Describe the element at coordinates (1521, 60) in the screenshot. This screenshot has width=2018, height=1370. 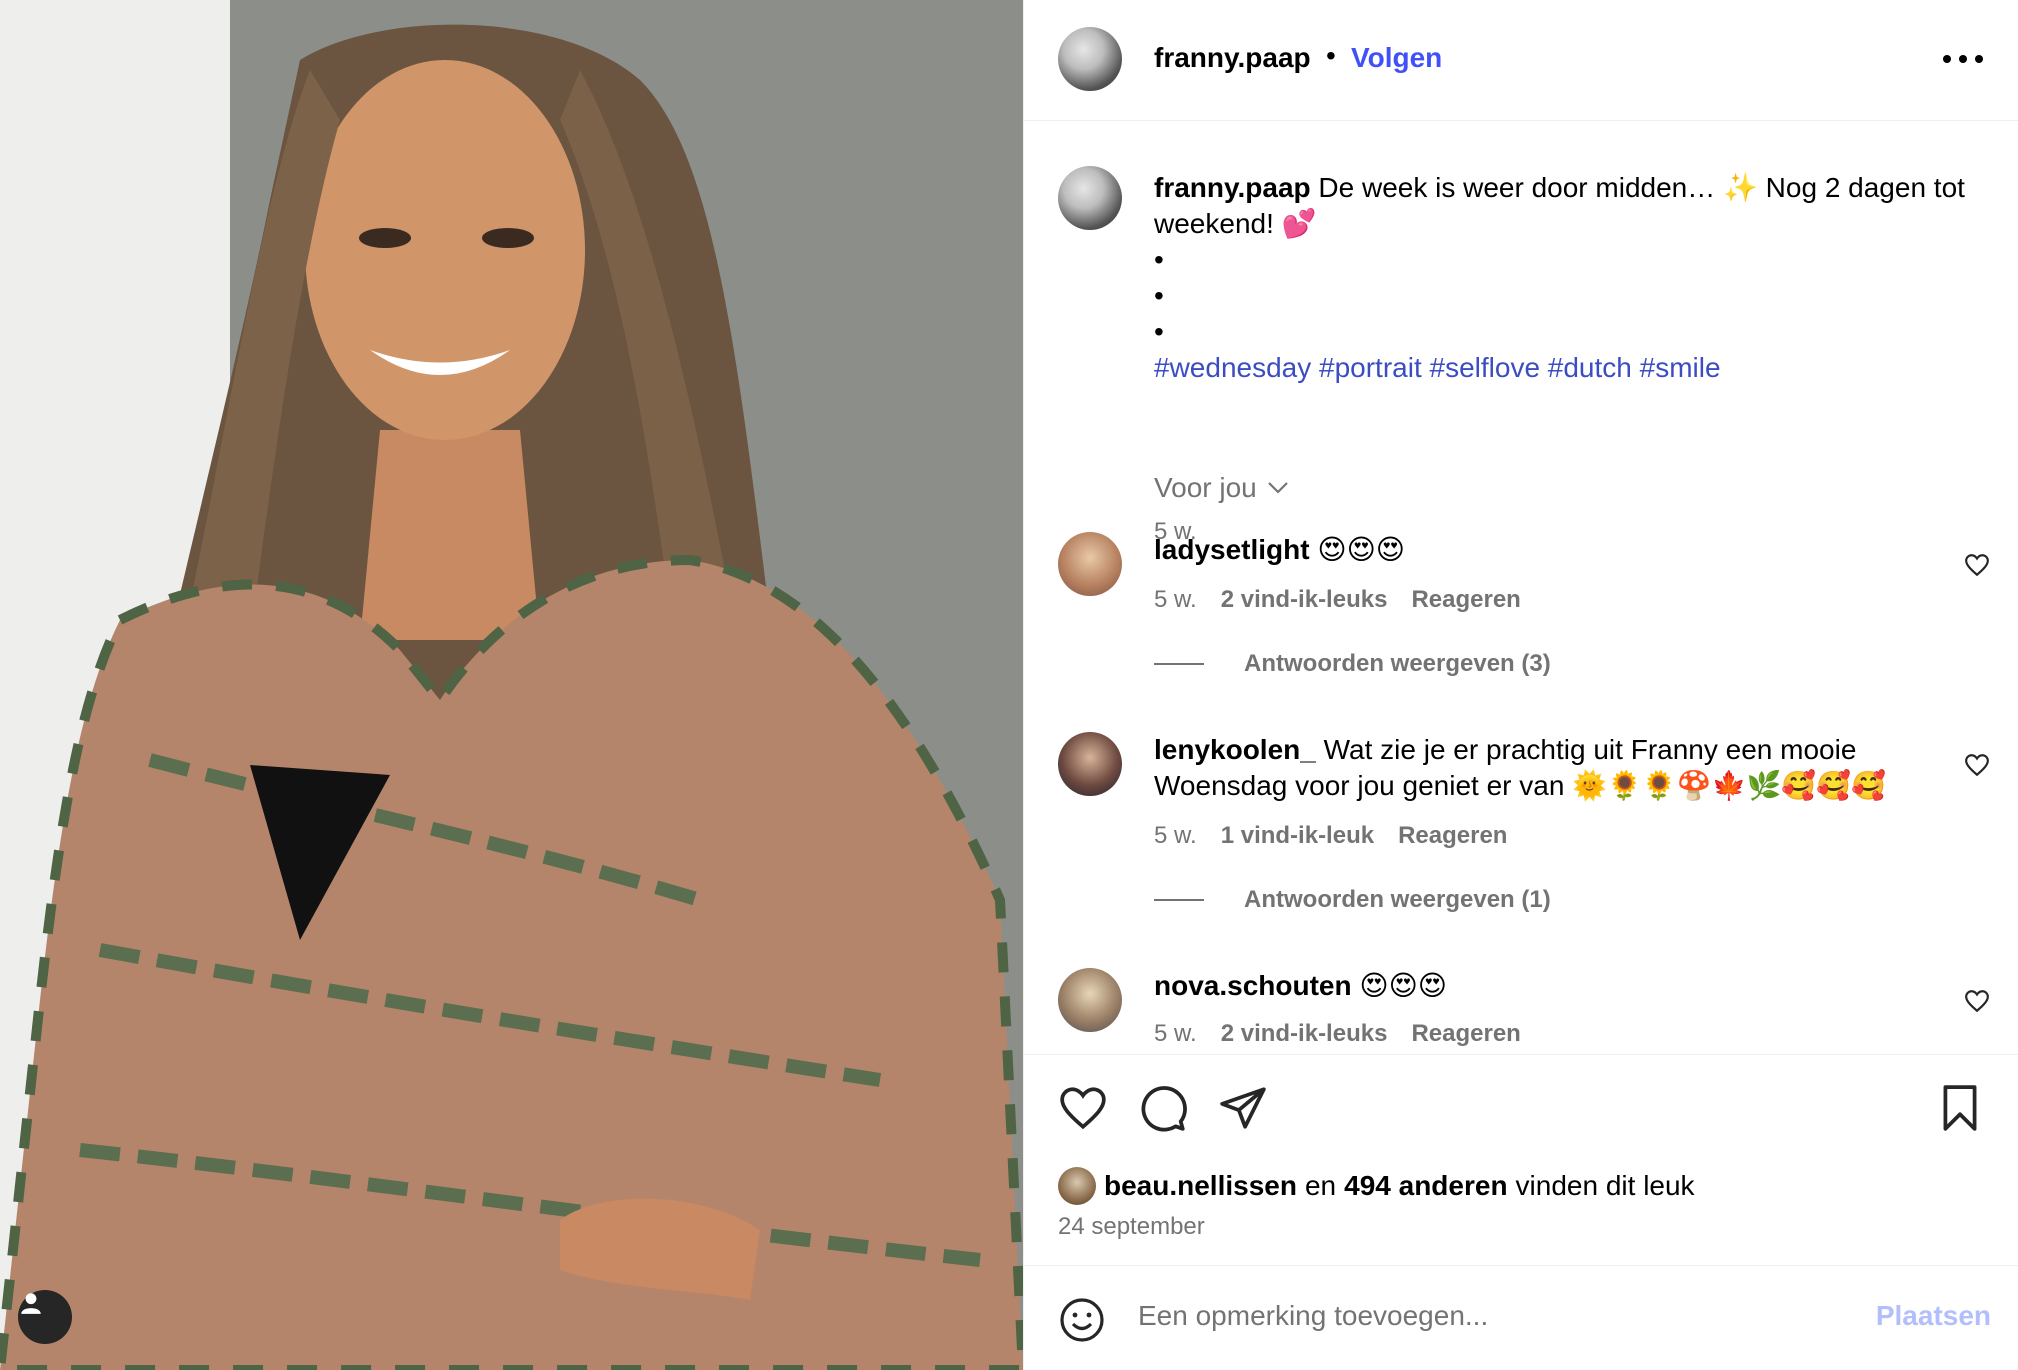
I see `post-header: franny.paap • Volgen` at that location.